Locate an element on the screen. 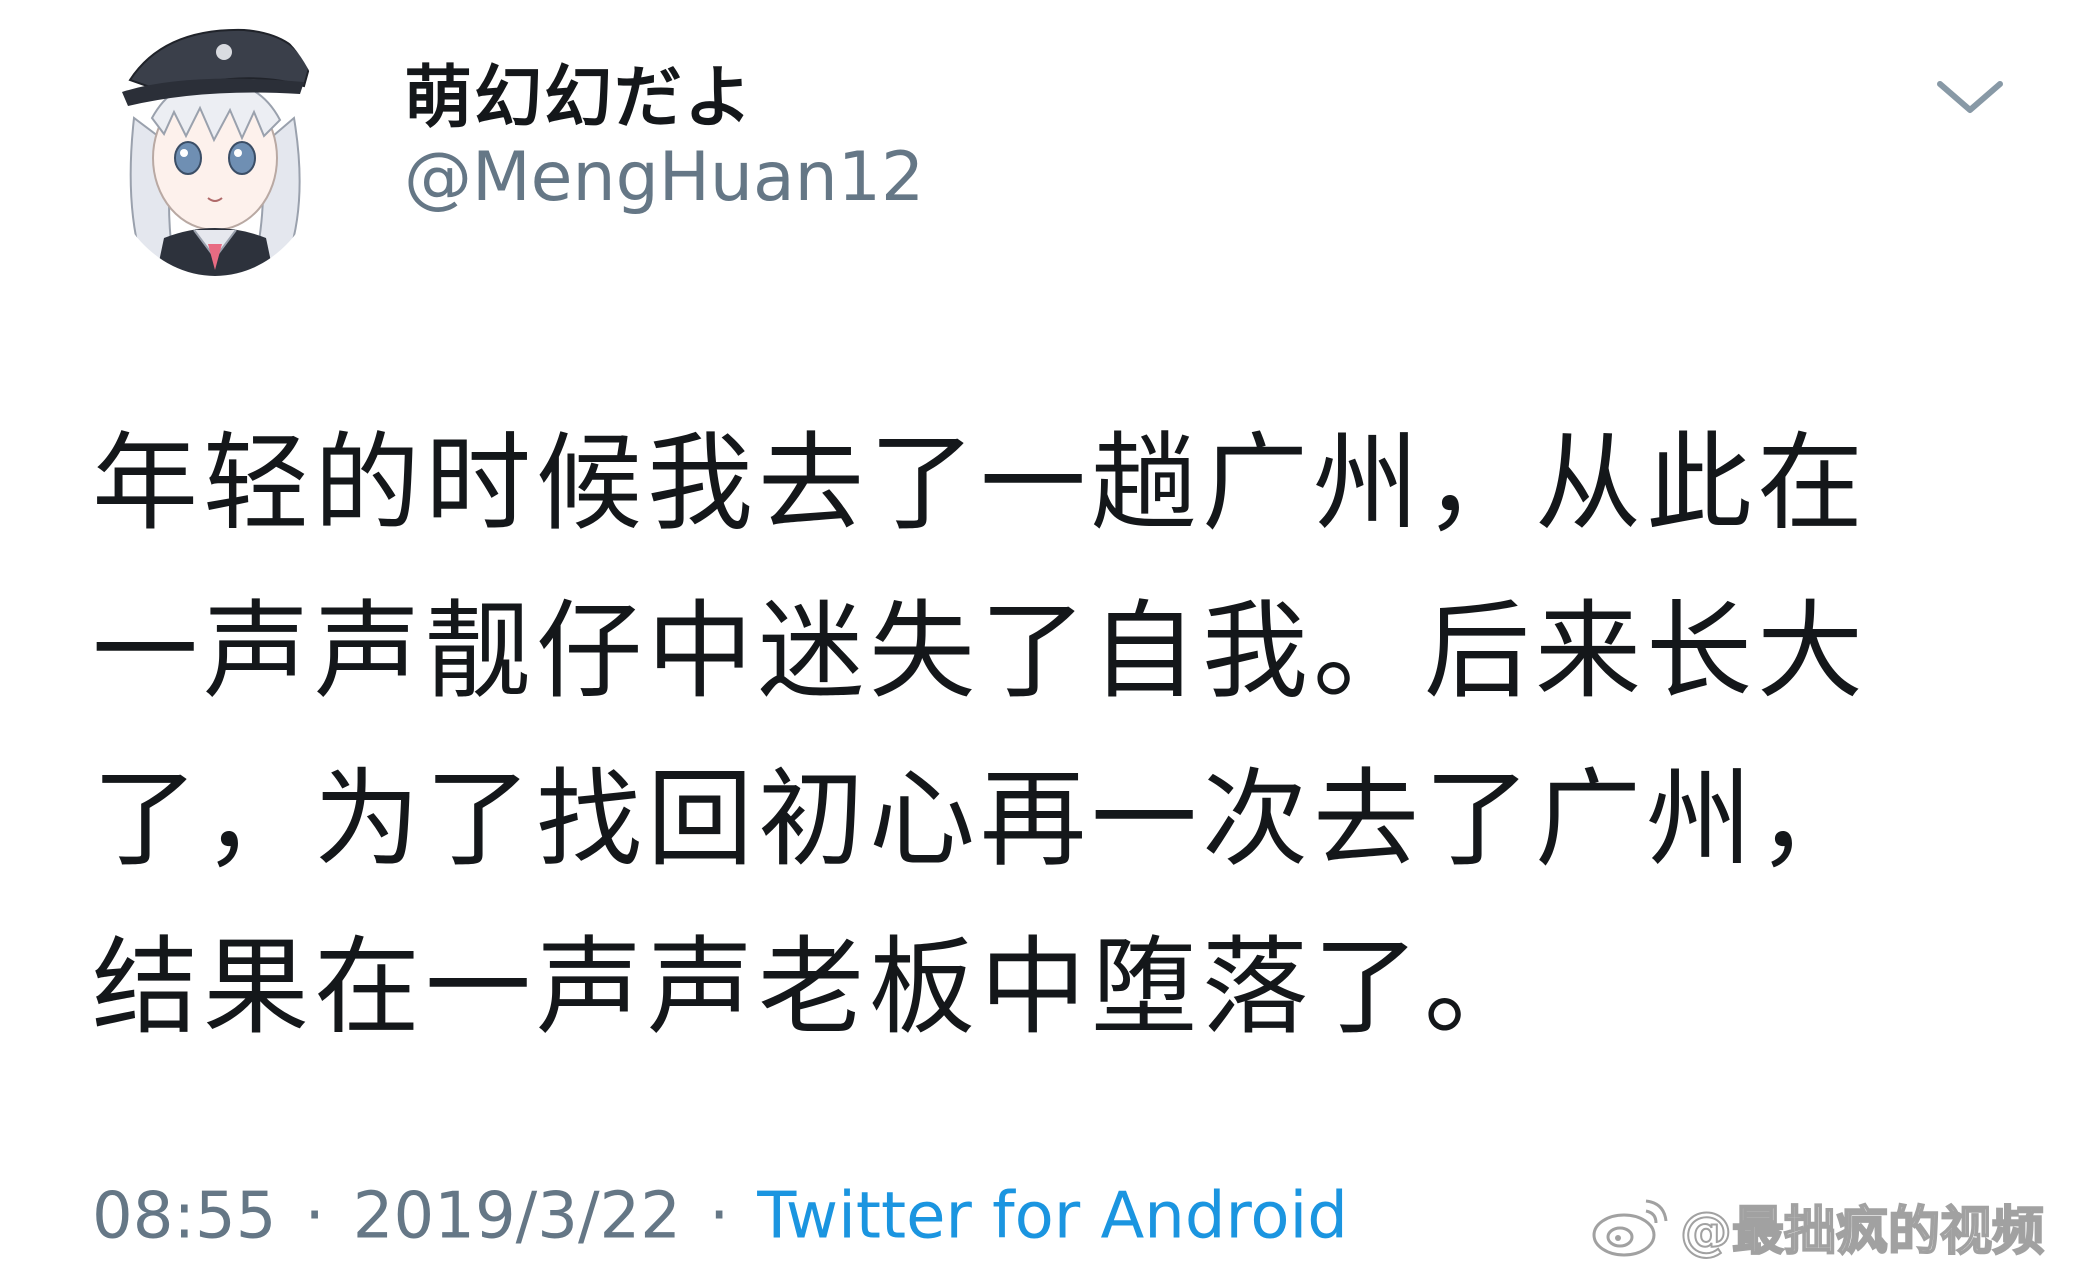  weibo-logo-icon is located at coordinates (1631, 1226).